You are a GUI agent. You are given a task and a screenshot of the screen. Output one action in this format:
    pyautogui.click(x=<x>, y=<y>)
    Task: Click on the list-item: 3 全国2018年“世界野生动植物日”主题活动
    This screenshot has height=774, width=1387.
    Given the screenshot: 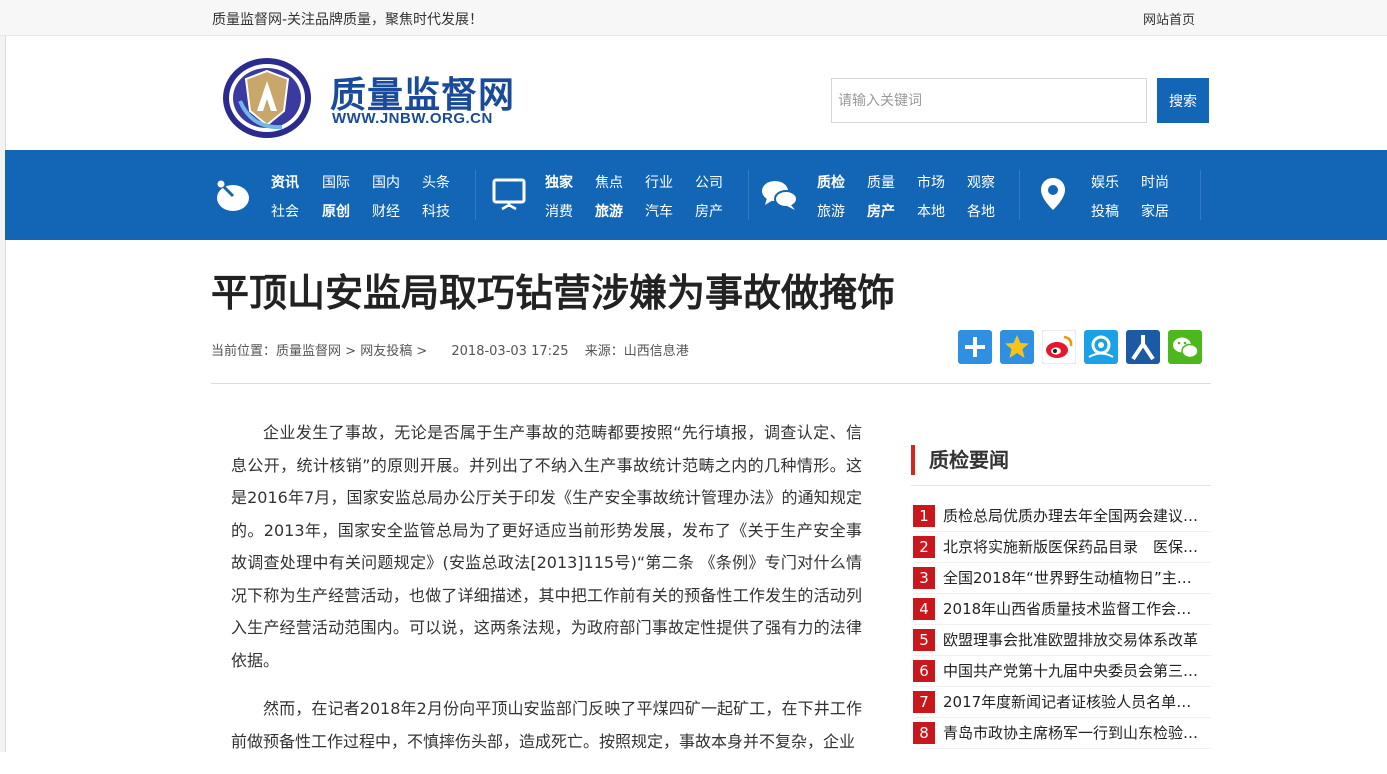 What is the action you would take?
    pyautogui.click(x=1062, y=578)
    